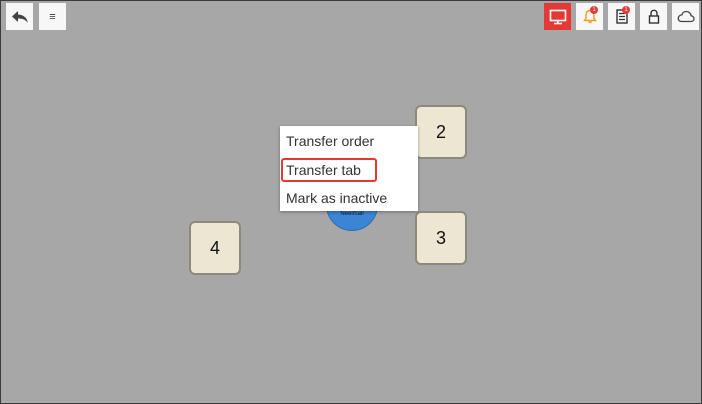 This screenshot has width=702, height=404. I want to click on screen-button, so click(557, 16).